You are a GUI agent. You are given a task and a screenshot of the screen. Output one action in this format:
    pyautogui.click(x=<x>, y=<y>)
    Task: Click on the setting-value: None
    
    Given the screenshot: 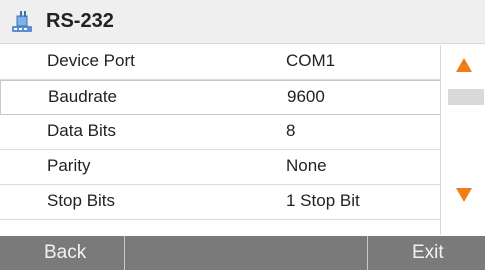 What is the action you would take?
    pyautogui.click(x=306, y=165)
    